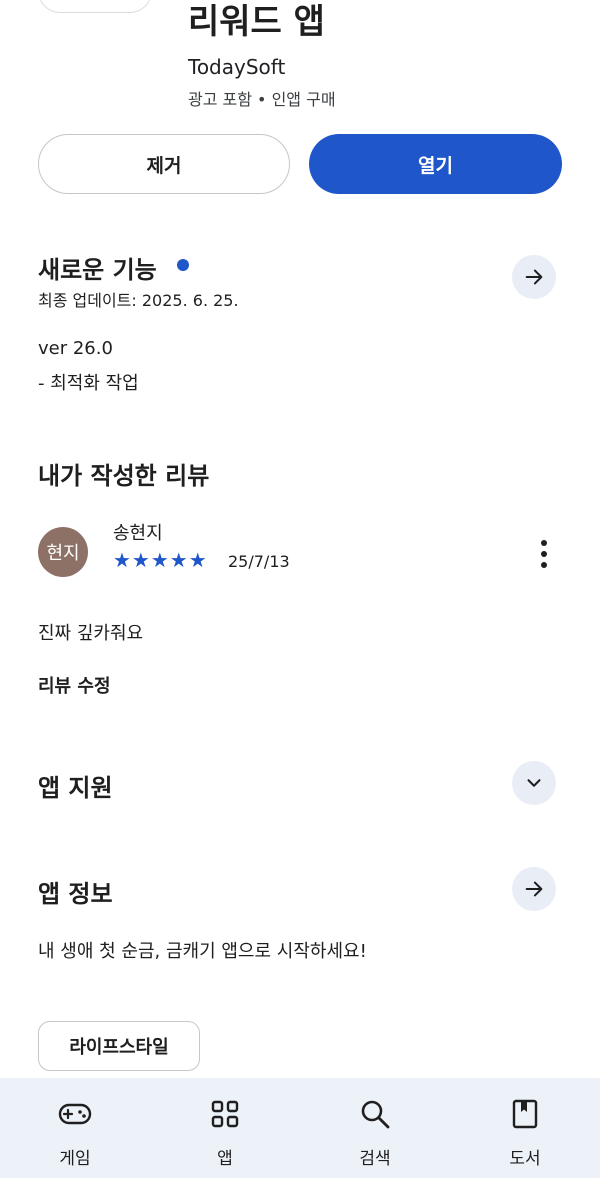  Describe the element at coordinates (225, 1159) in the screenshot. I see `nav-label-apps: 앱` at that location.